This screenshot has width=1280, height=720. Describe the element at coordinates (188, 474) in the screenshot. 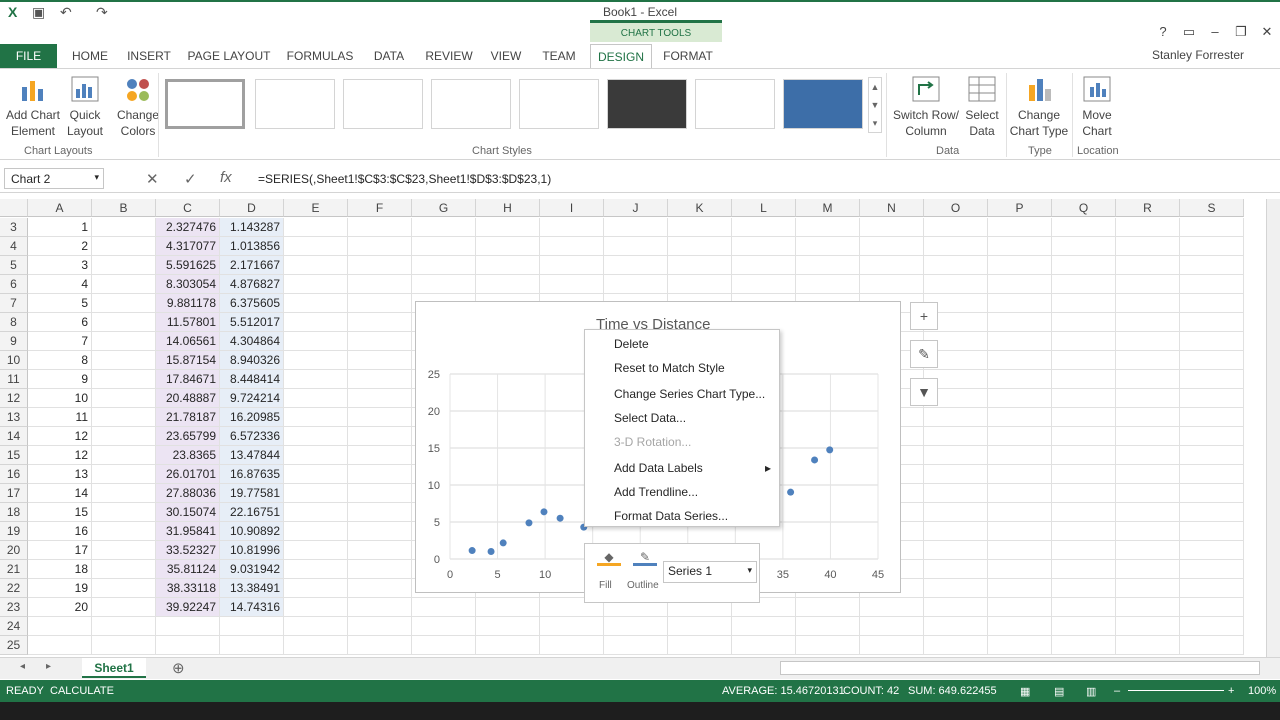

I see `cell: 26.01701` at that location.